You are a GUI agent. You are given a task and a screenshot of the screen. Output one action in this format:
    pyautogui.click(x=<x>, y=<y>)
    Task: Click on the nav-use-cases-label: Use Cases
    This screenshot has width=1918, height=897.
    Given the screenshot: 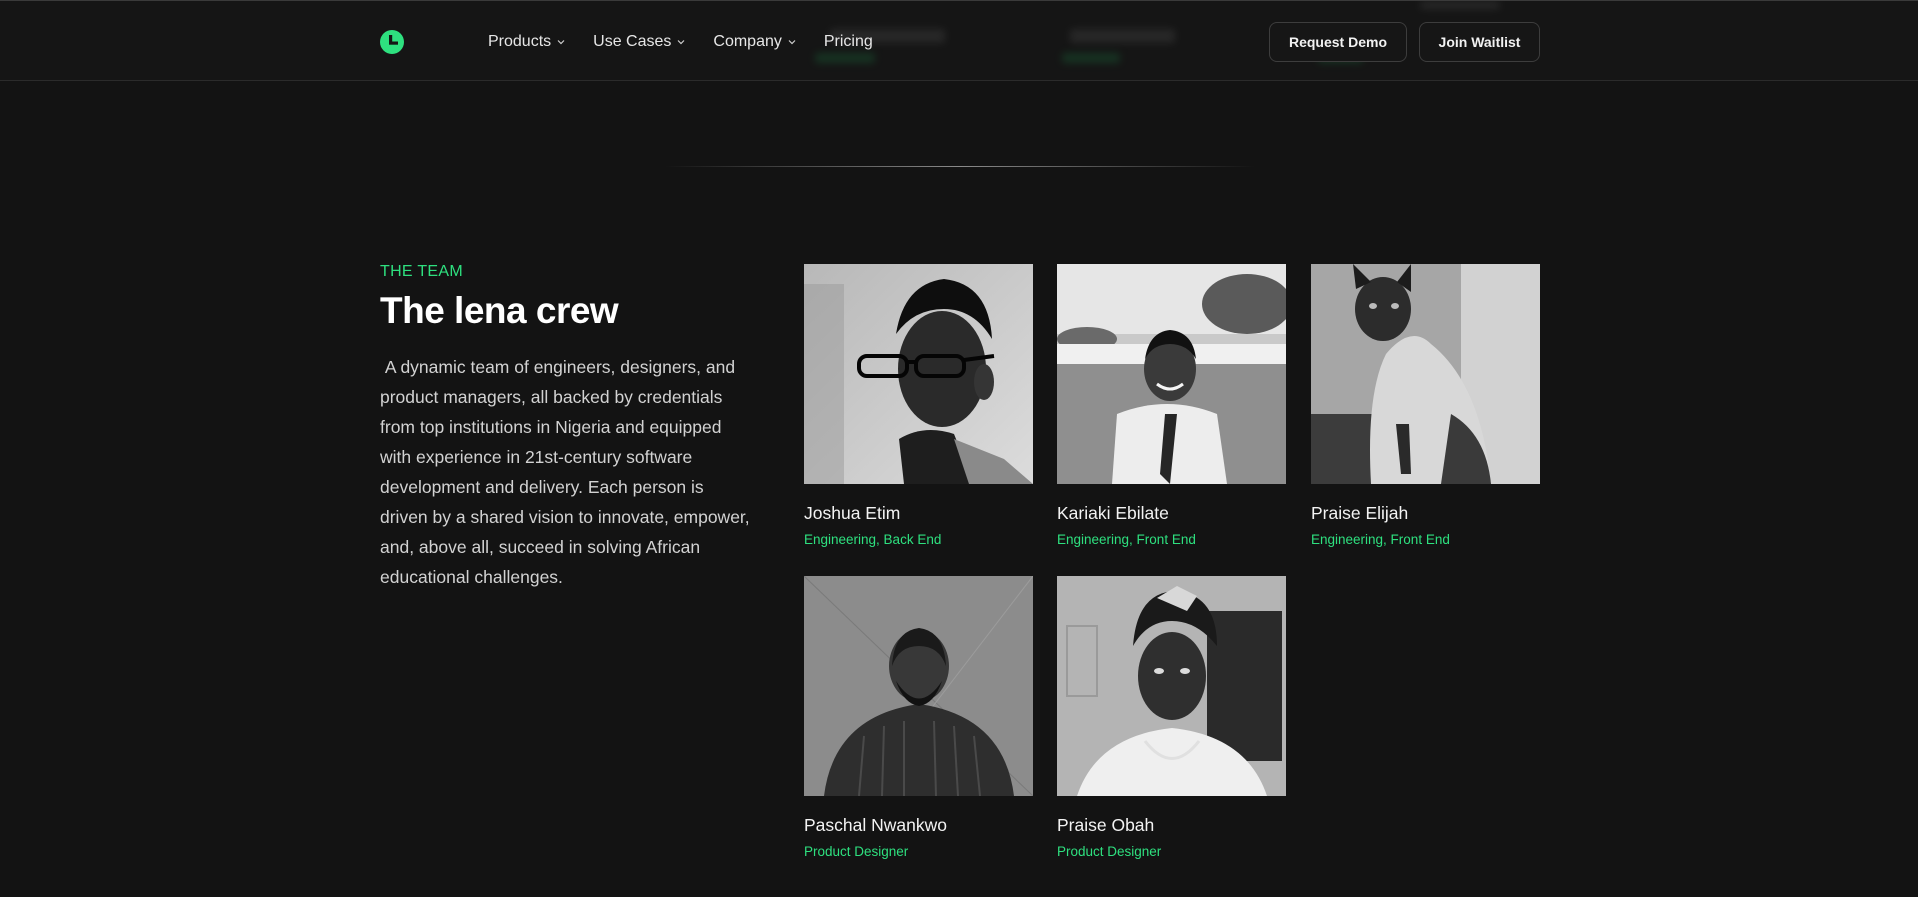 What is the action you would take?
    pyautogui.click(x=632, y=41)
    